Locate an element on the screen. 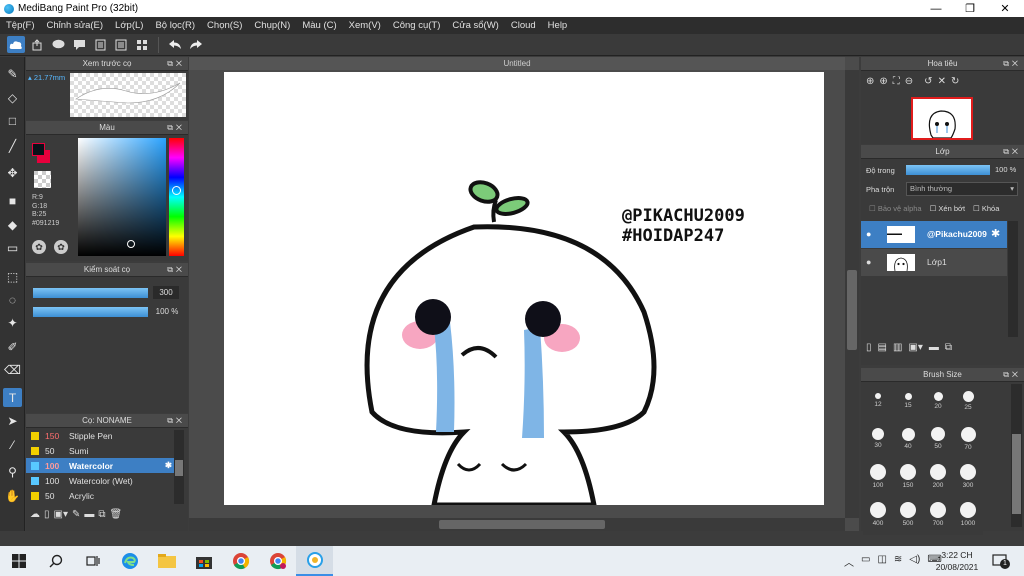 The height and width of the screenshot is (576, 1024). menu-tools: Công cụ(T) is located at coordinates (417, 25).